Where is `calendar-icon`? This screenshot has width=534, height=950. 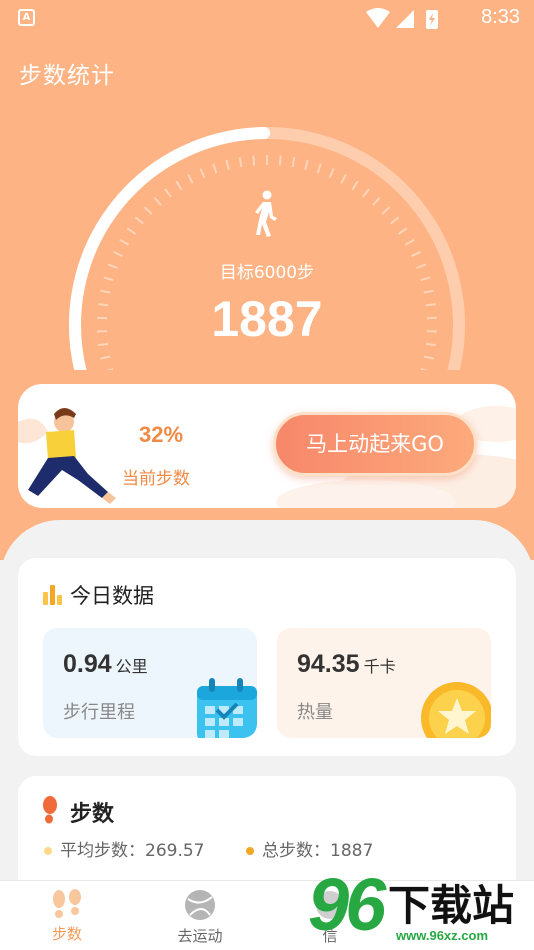 calendar-icon is located at coordinates (227, 708).